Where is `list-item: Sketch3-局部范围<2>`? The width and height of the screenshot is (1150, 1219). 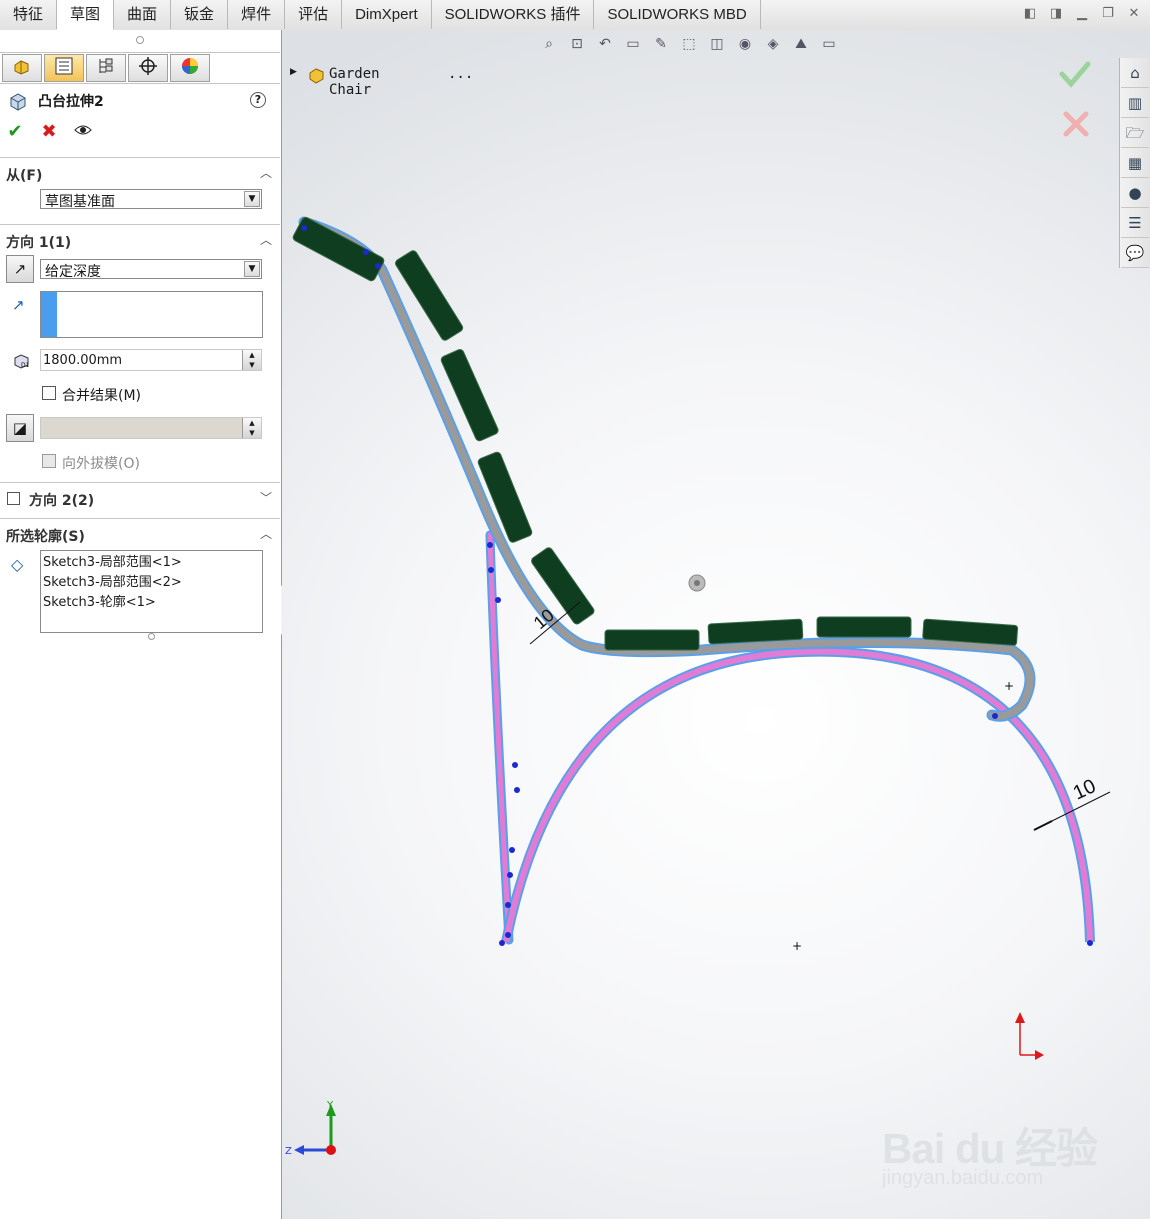
list-item: Sketch3-局部范围<2> is located at coordinates (151, 583).